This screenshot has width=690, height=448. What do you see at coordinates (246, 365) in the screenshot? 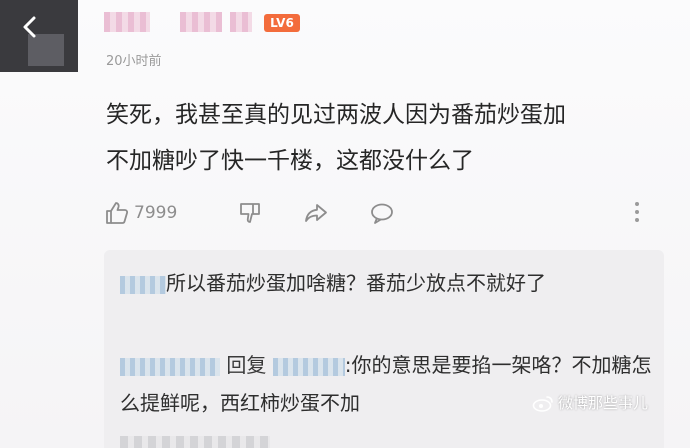
I see `reply-label: 回复` at bounding box center [246, 365].